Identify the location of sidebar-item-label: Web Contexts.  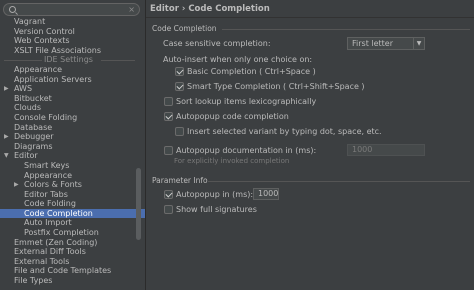
(42, 41).